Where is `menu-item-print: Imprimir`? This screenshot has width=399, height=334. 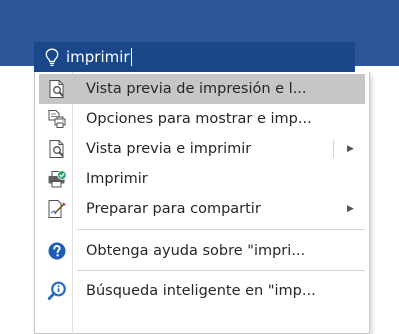
menu-item-print: Imprimir is located at coordinates (202, 179).